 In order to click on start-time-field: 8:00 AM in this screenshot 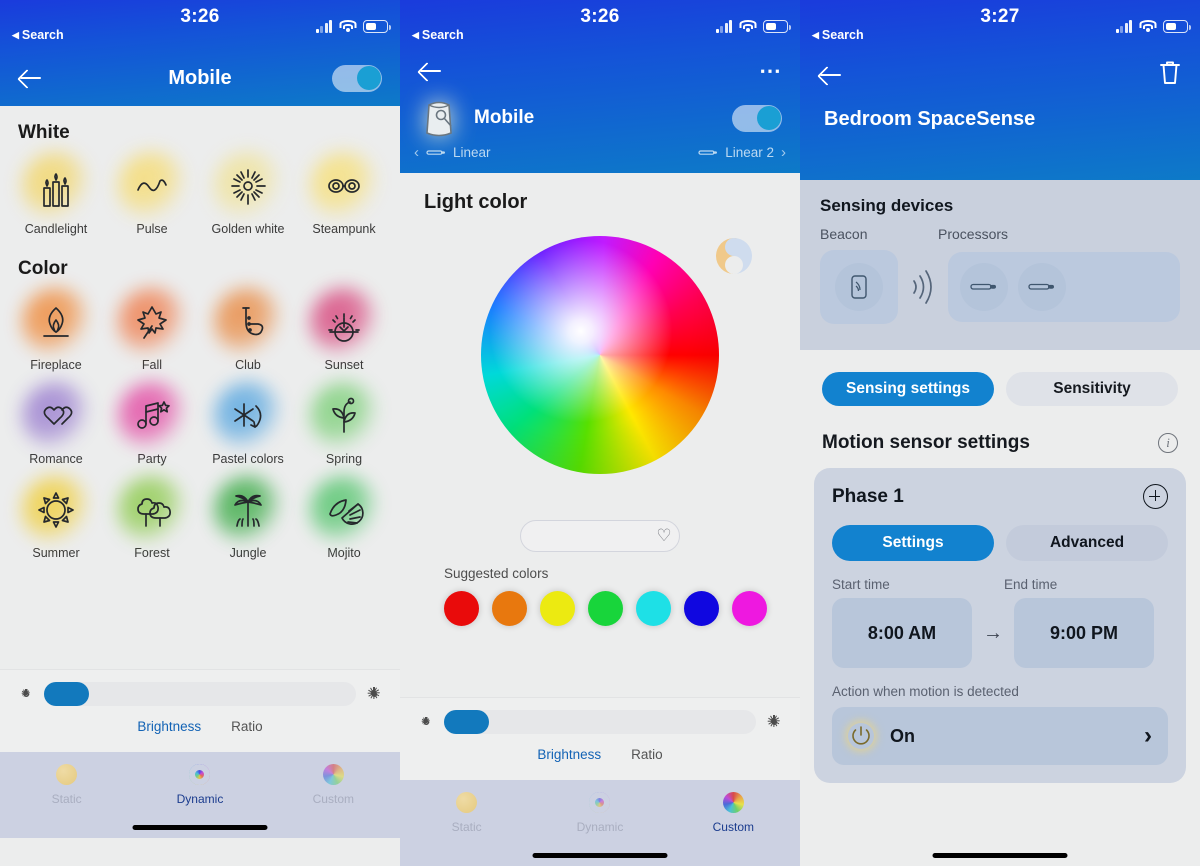, I will do `click(902, 633)`.